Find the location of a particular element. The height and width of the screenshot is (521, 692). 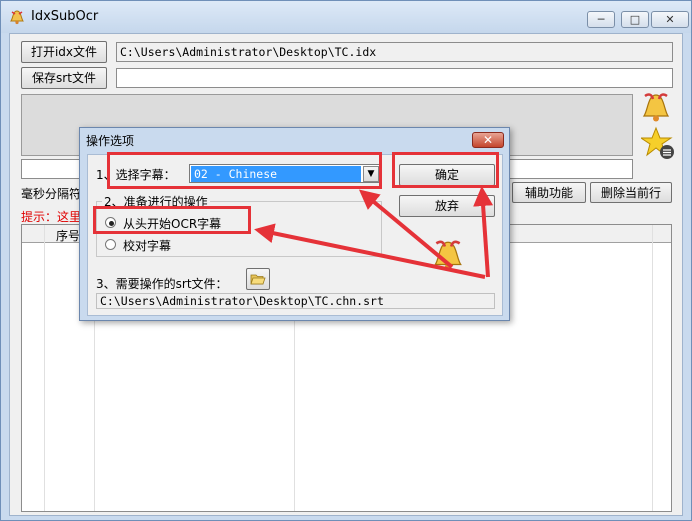

dialog-close-button: ✕ is located at coordinates (488, 140).